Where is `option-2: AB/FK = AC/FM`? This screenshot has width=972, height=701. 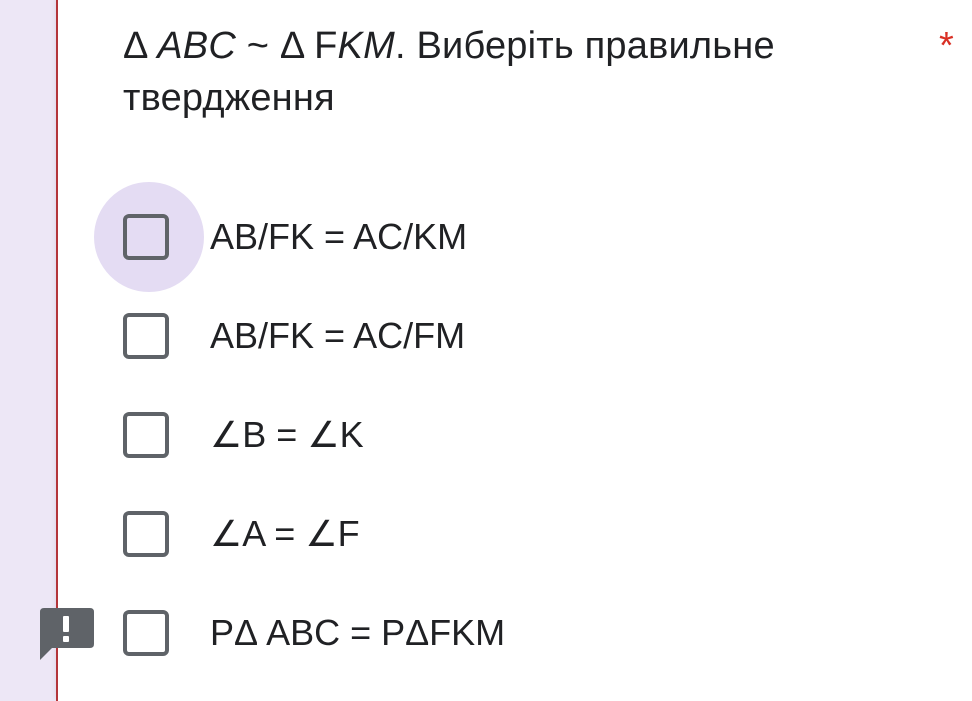
option-2: AB/FK = AC/FM is located at coordinates (444, 336).